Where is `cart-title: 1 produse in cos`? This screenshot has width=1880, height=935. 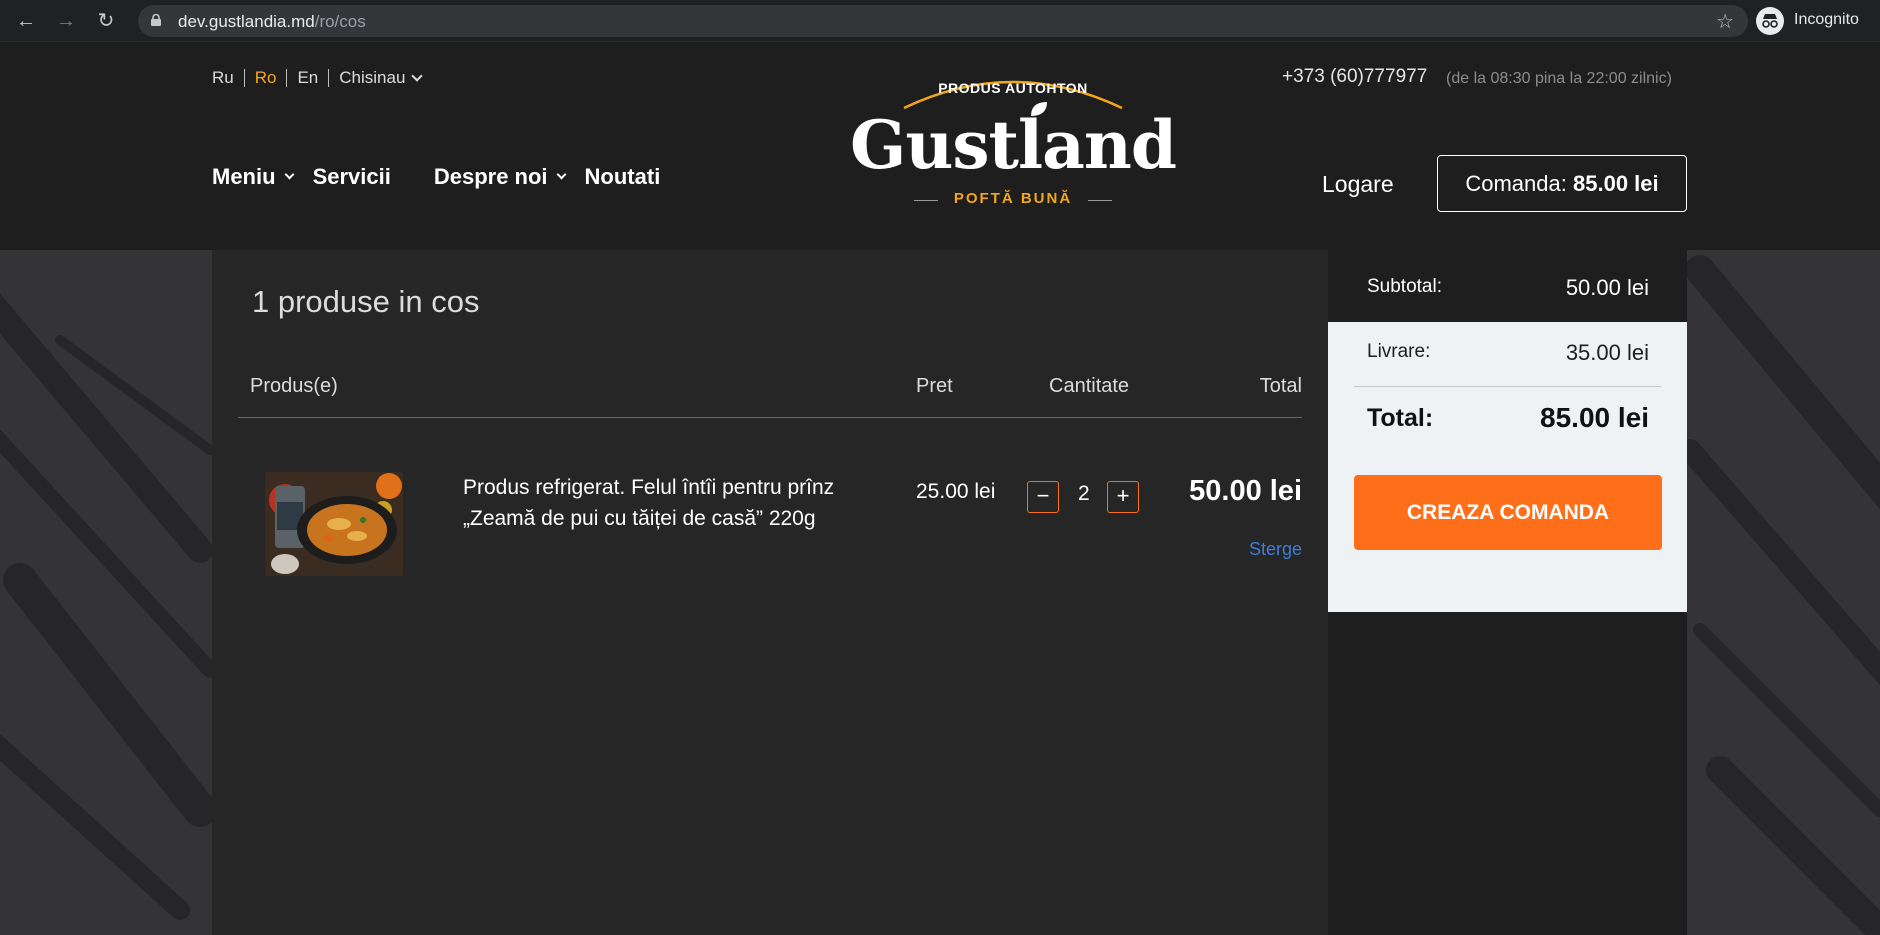 cart-title: 1 produse in cos is located at coordinates (366, 301).